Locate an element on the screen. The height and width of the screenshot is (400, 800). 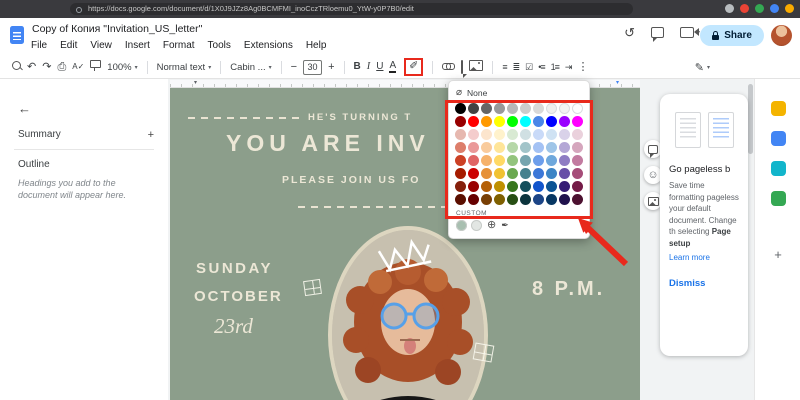
add-summary-button: + is located at coordinates (151, 135).